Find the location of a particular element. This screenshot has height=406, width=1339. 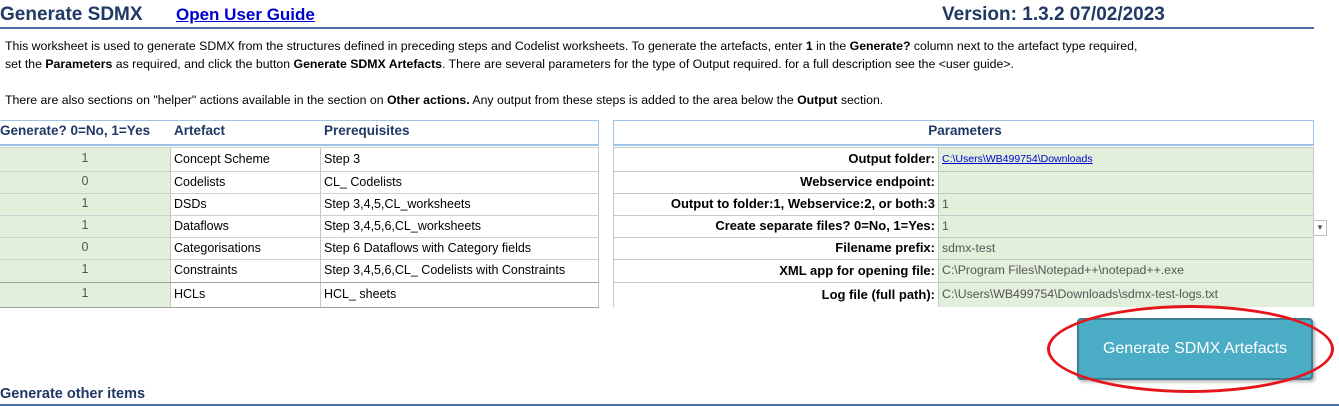

col-header-prerequisites: Prerequisites is located at coordinates (460, 133).